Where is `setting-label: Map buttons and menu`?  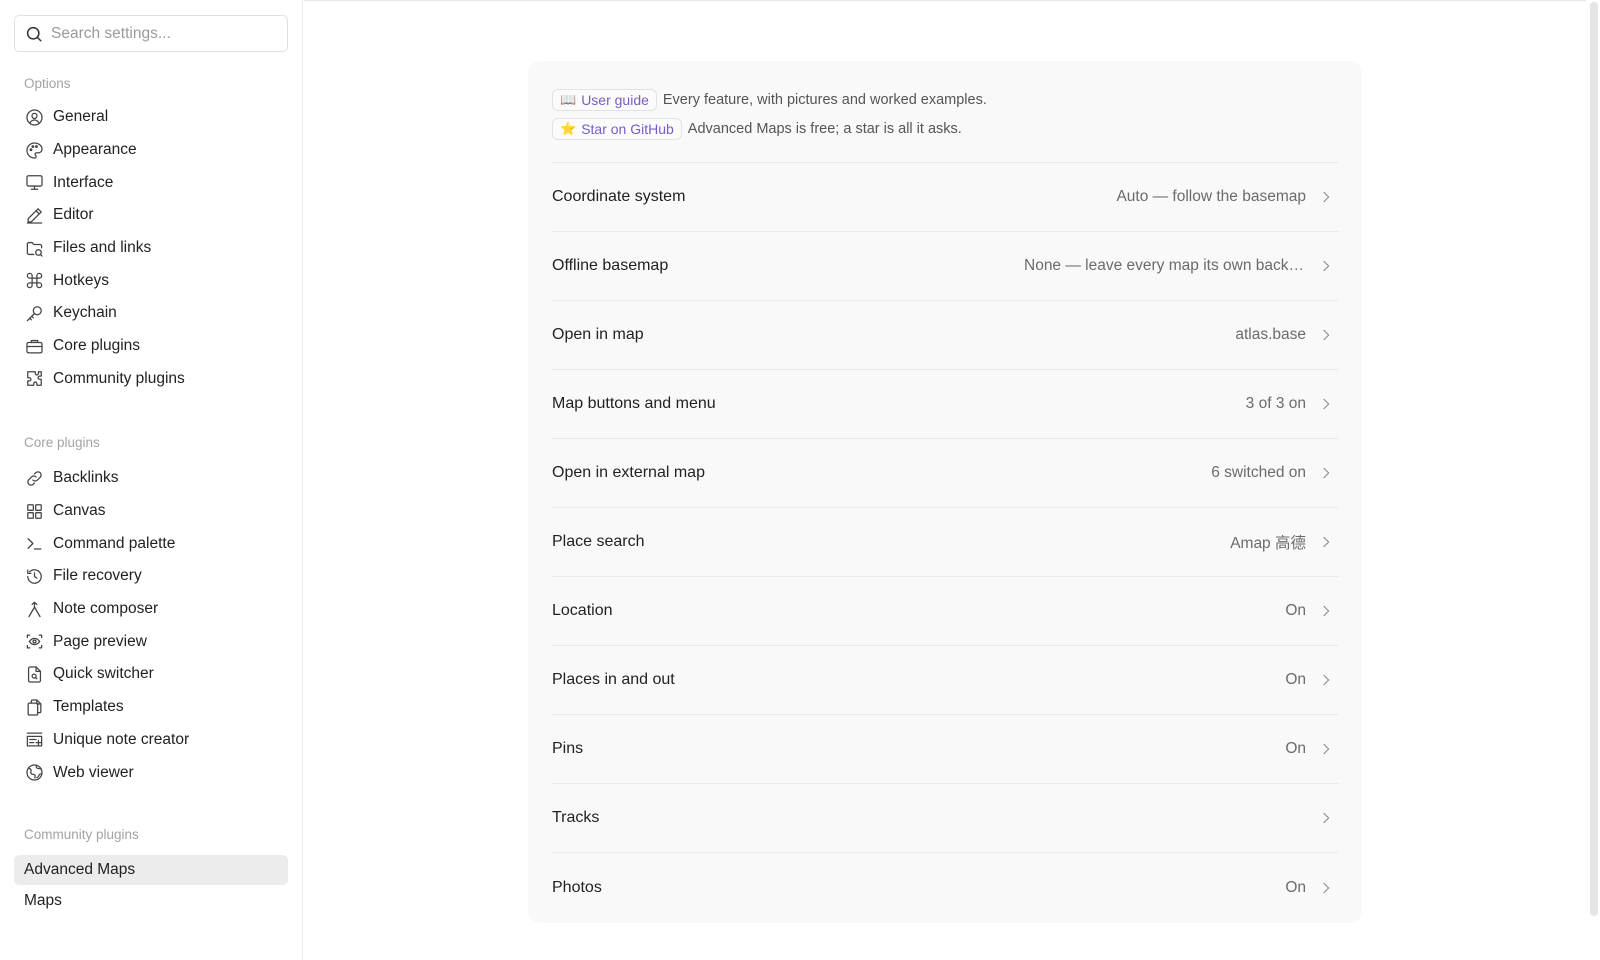 setting-label: Map buttons and menu is located at coordinates (634, 403).